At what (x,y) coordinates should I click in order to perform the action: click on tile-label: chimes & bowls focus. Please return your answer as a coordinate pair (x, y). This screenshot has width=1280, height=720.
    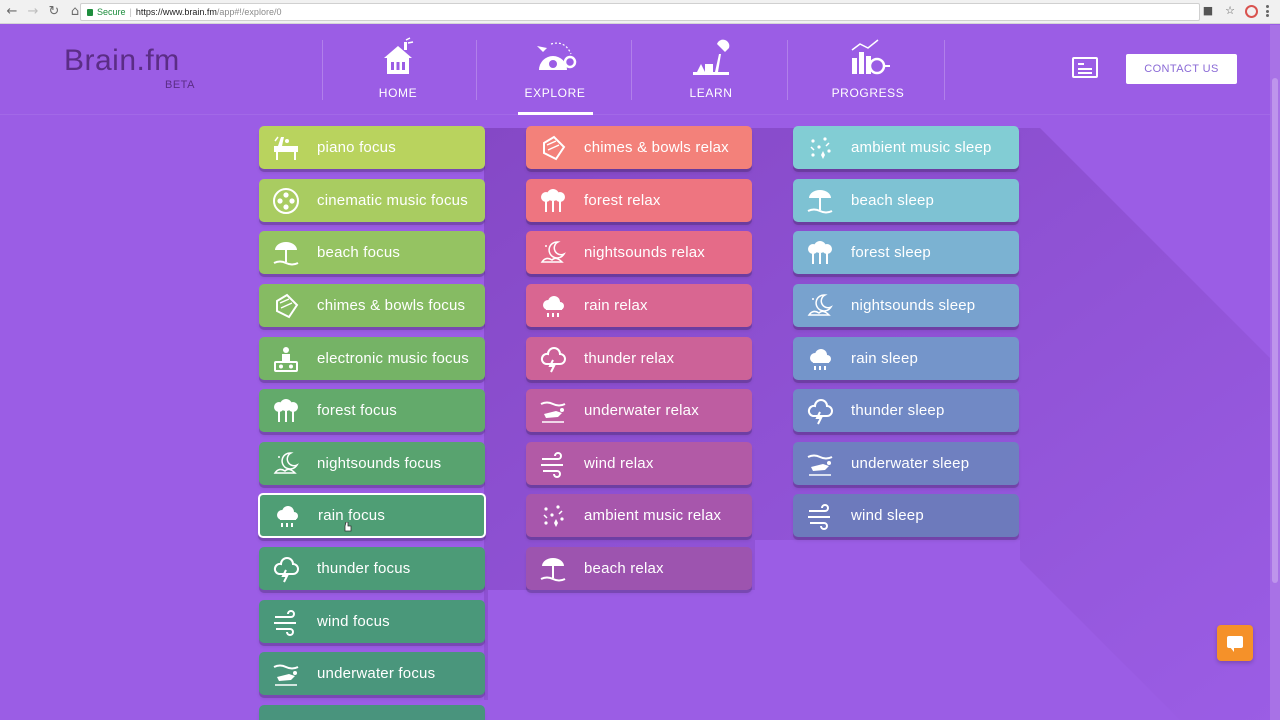
    Looking at the image, I should click on (391, 305).